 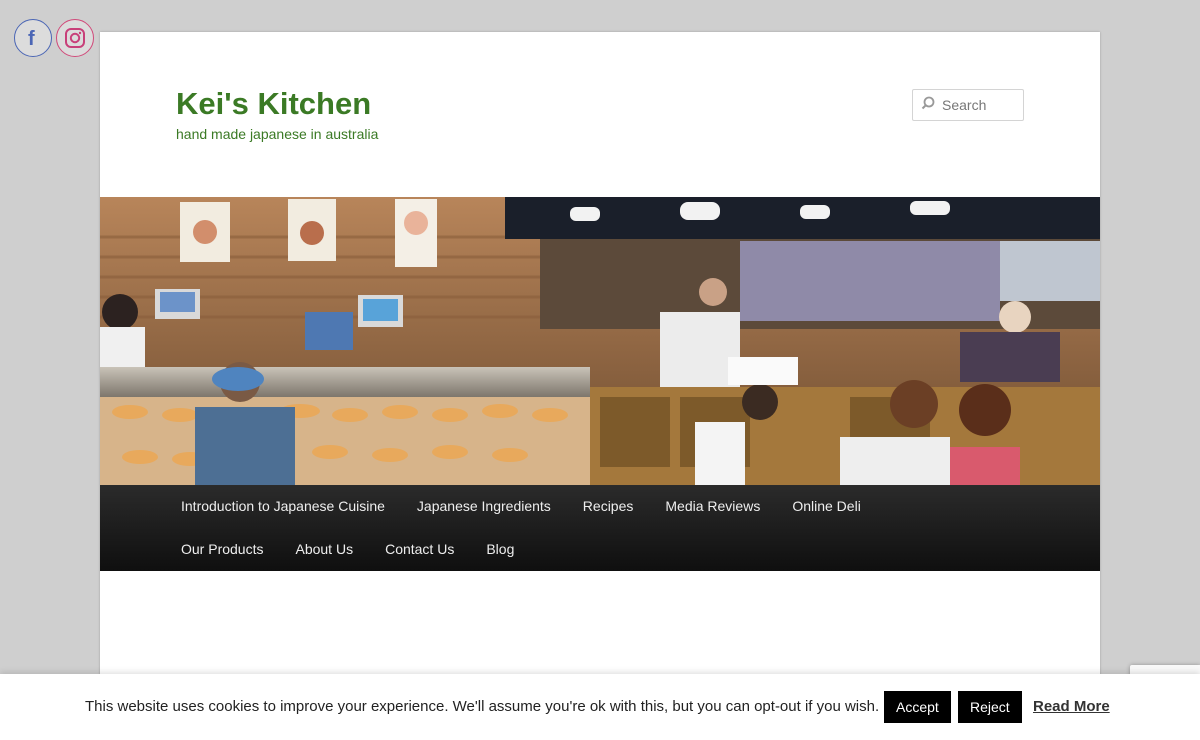 What do you see at coordinates (419, 549) in the screenshot?
I see `nav-item-contact-us: Contact Us` at bounding box center [419, 549].